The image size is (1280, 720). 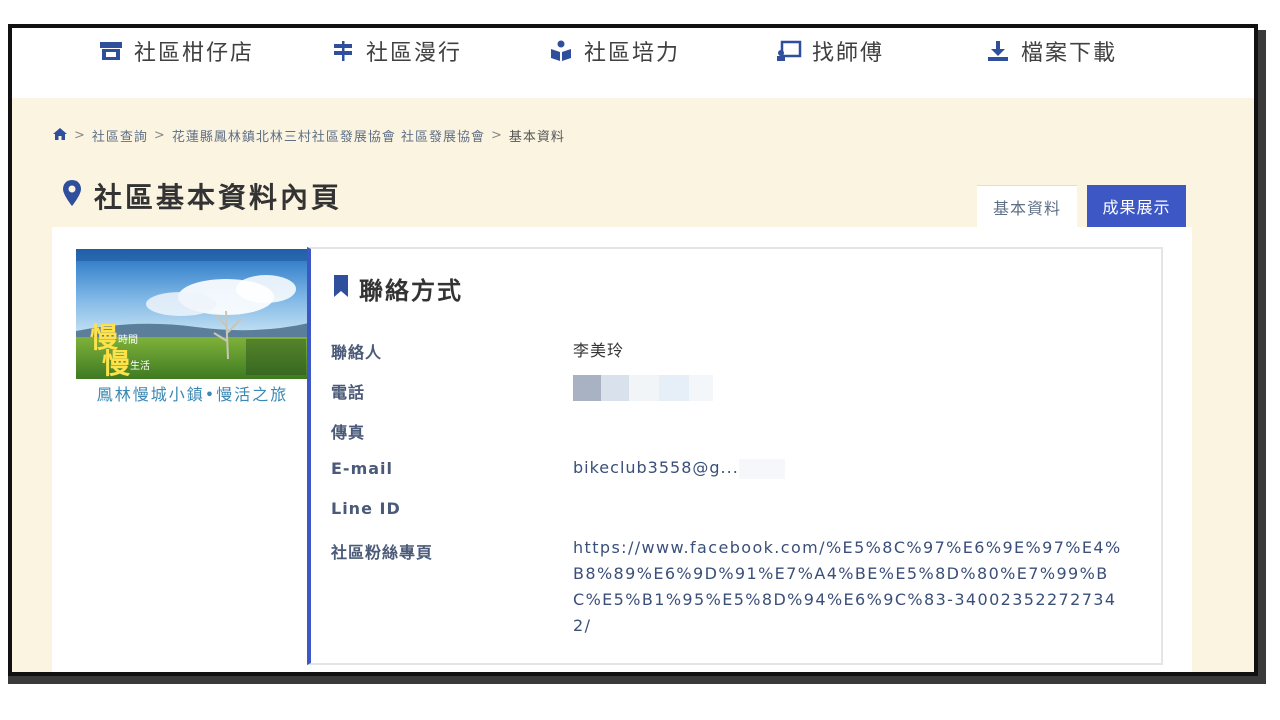 I want to click on breadcrumb-association: 花蓮縣鳳林鎮北林三村社區發展協會 社區發展協會, so click(x=328, y=135).